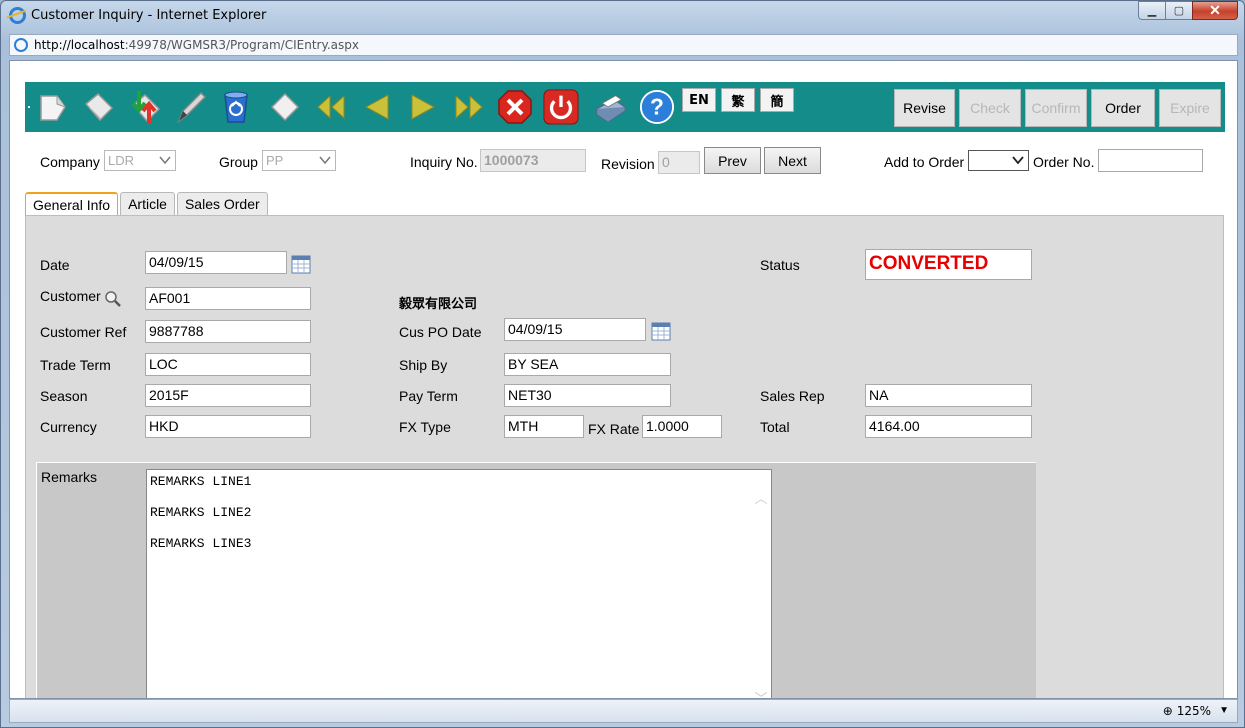  I want to click on currency-field: HKD, so click(228, 426).